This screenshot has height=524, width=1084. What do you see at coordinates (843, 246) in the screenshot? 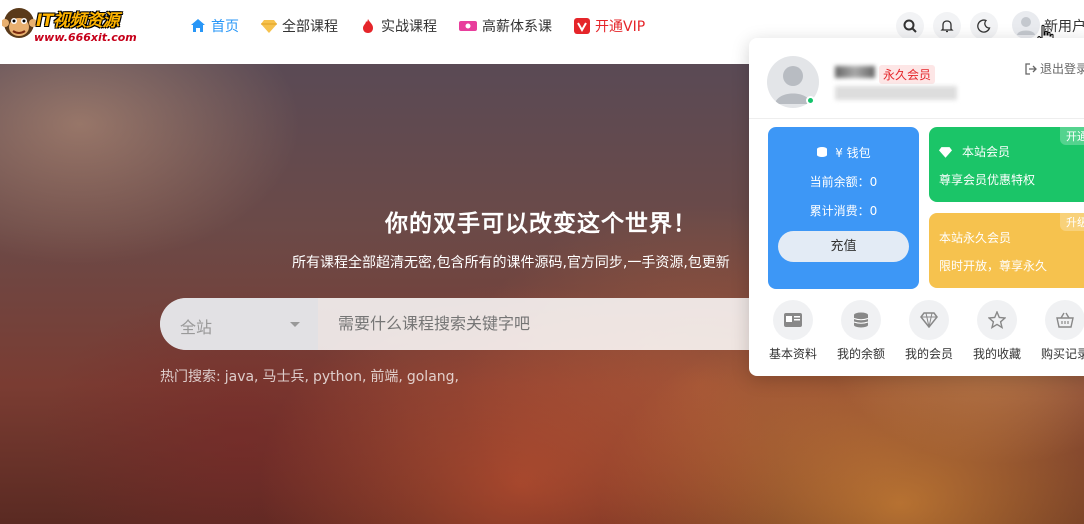
I see `recharge-button: 充值` at bounding box center [843, 246].